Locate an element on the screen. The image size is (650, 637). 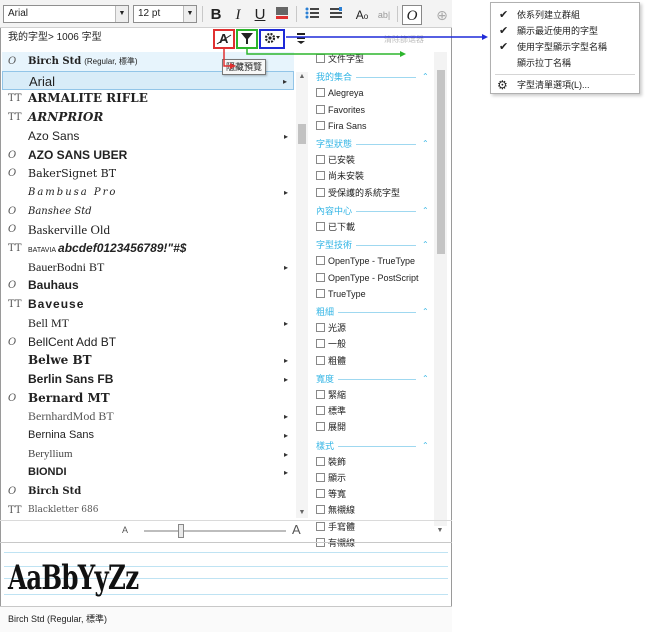
filter-section-header: 樣式 ⌃ is located at coordinates (372, 446).